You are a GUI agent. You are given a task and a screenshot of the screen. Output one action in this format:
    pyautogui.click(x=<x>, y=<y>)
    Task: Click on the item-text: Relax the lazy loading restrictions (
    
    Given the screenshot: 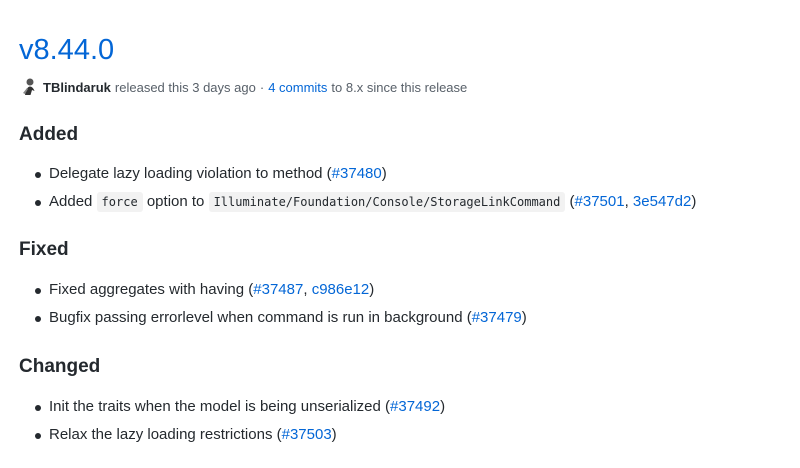 What is the action you would take?
    pyautogui.click(x=165, y=434)
    